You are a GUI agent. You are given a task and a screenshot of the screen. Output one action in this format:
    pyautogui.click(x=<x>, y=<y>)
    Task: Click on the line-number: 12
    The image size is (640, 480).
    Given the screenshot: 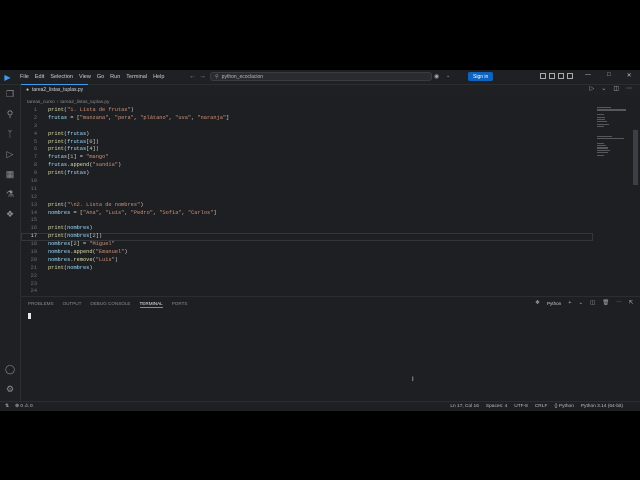 What is the action you would take?
    pyautogui.click(x=33, y=196)
    